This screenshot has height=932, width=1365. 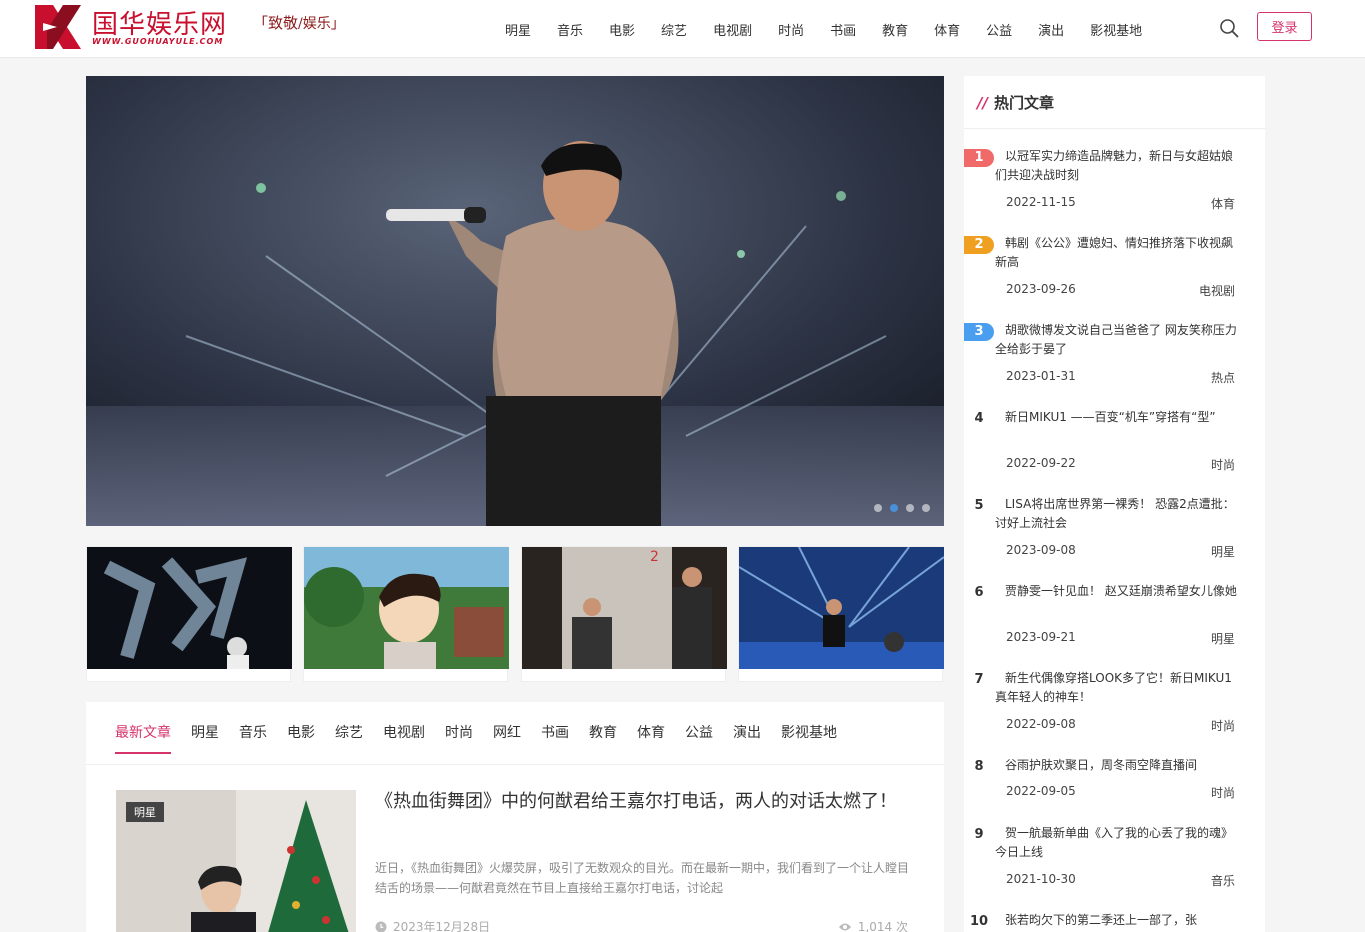 I want to click on hot-article-title: 新日MIKU1 ——百变“机车”穿搭有“型”, so click(x=1117, y=417).